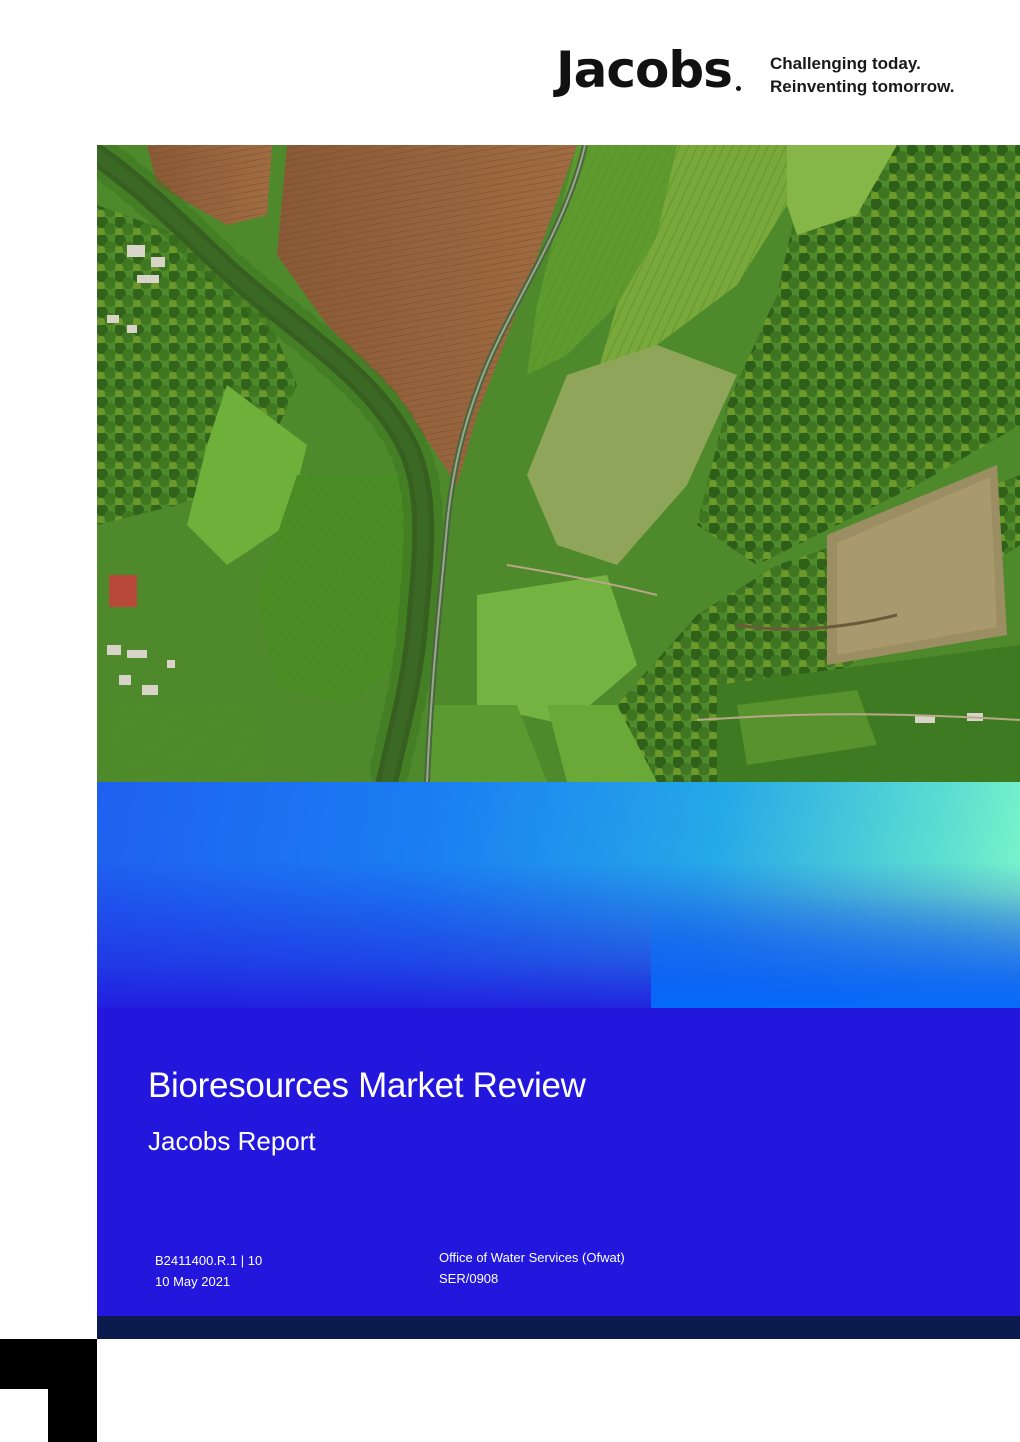 This screenshot has width=1020, height=1442. What do you see at coordinates (193, 1281) in the screenshot?
I see `document-date: 10 May 2021` at bounding box center [193, 1281].